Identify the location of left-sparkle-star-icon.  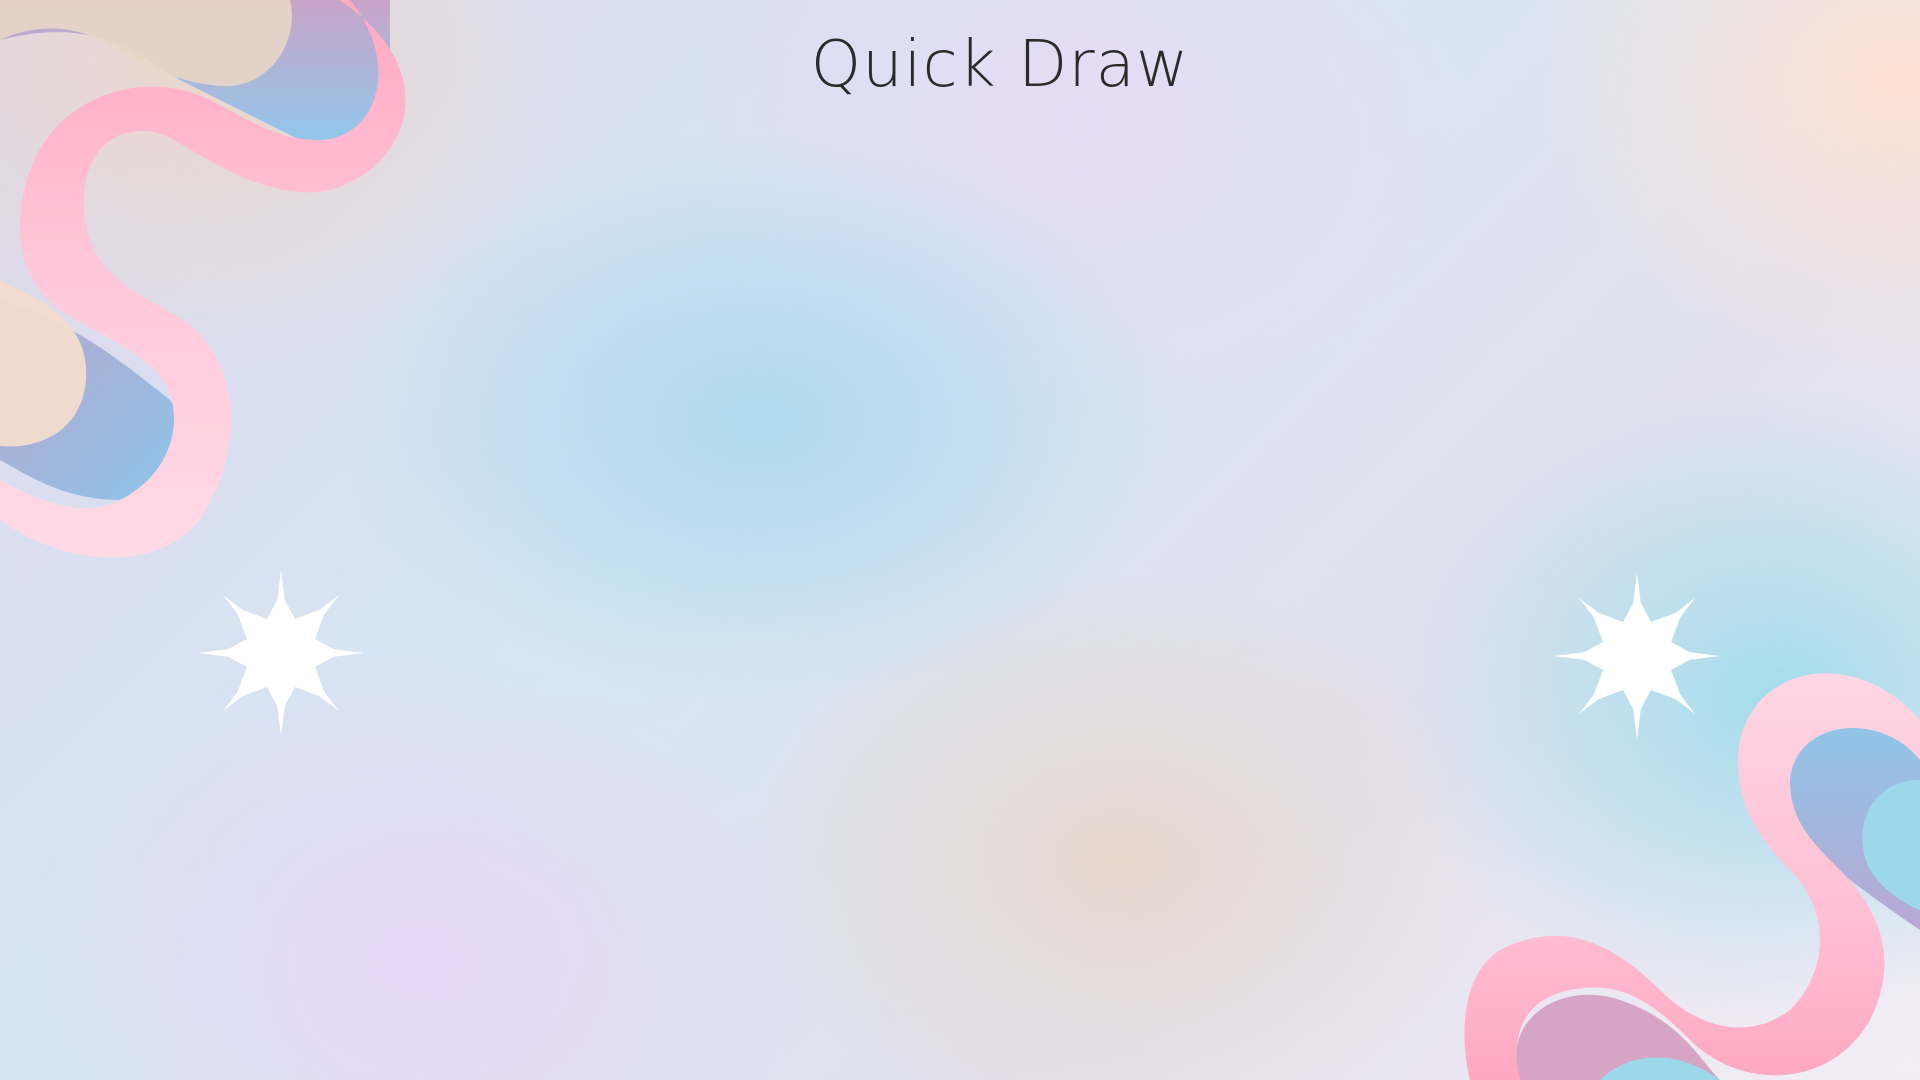
(281, 653).